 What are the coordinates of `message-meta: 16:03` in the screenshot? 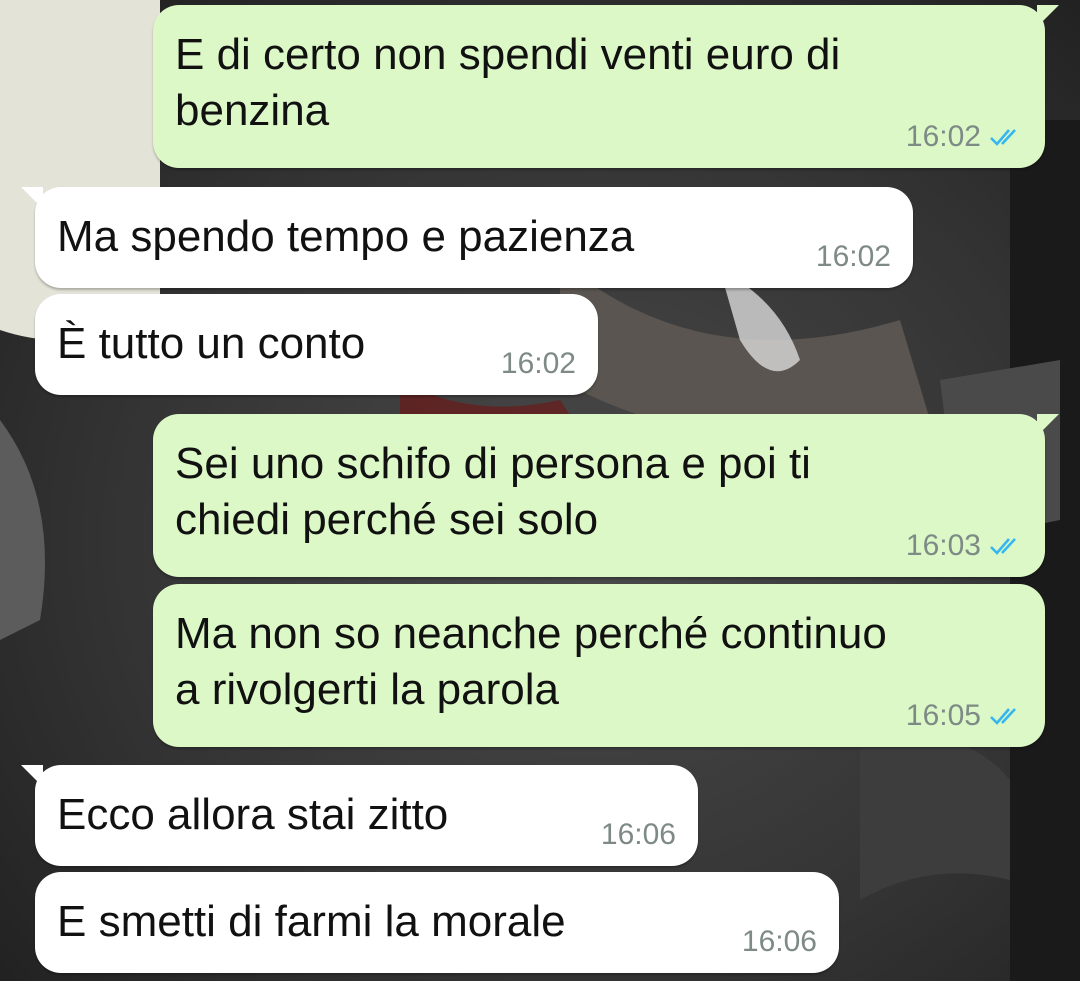 It's located at (964, 546).